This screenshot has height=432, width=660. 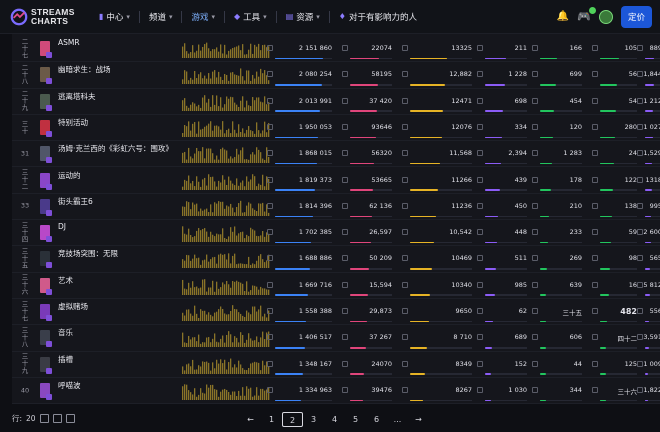 I want to click on table-row: 三 十 九 插槽 1 348 167 24070 8349 152 44 125 1 009, so click(x=336, y=365).